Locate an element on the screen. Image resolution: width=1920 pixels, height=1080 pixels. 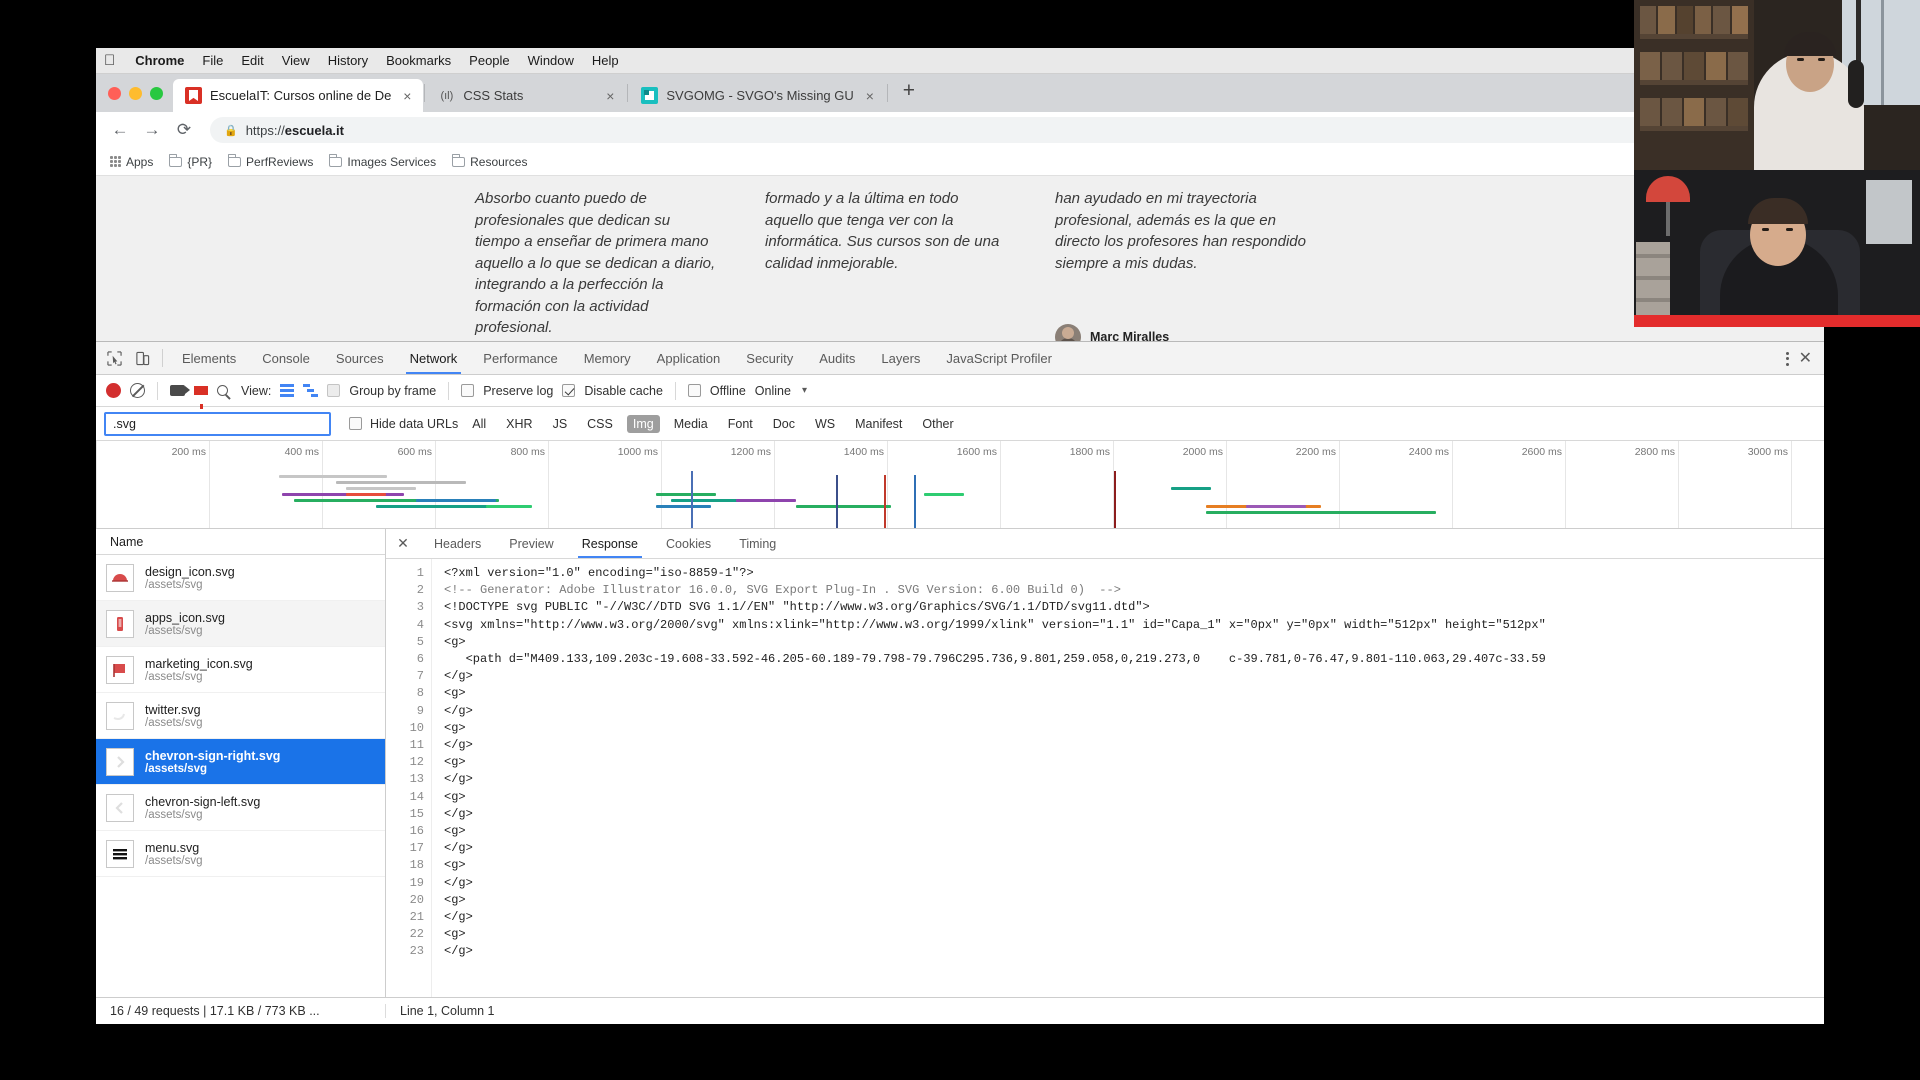
menu-item-file: File is located at coordinates (212, 60).